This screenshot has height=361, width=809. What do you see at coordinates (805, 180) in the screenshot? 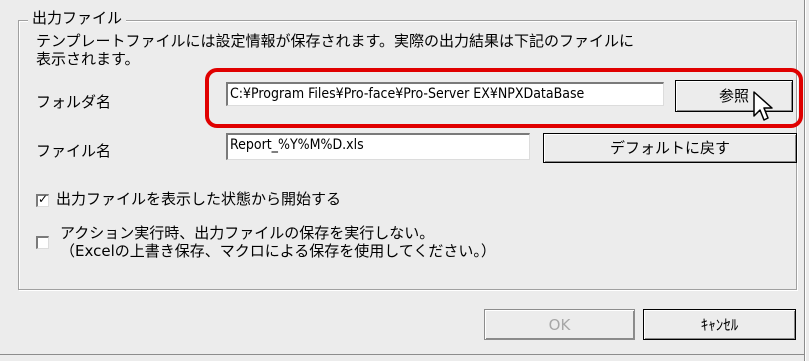
I see `window-edge-right-highlight` at bounding box center [805, 180].